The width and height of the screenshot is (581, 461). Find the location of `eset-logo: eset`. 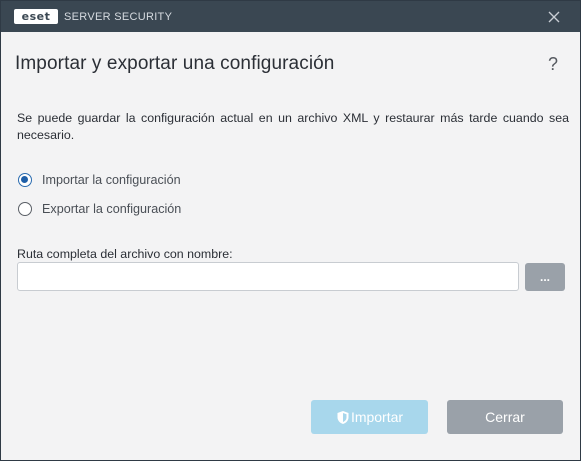

eset-logo: eset is located at coordinates (36, 16).